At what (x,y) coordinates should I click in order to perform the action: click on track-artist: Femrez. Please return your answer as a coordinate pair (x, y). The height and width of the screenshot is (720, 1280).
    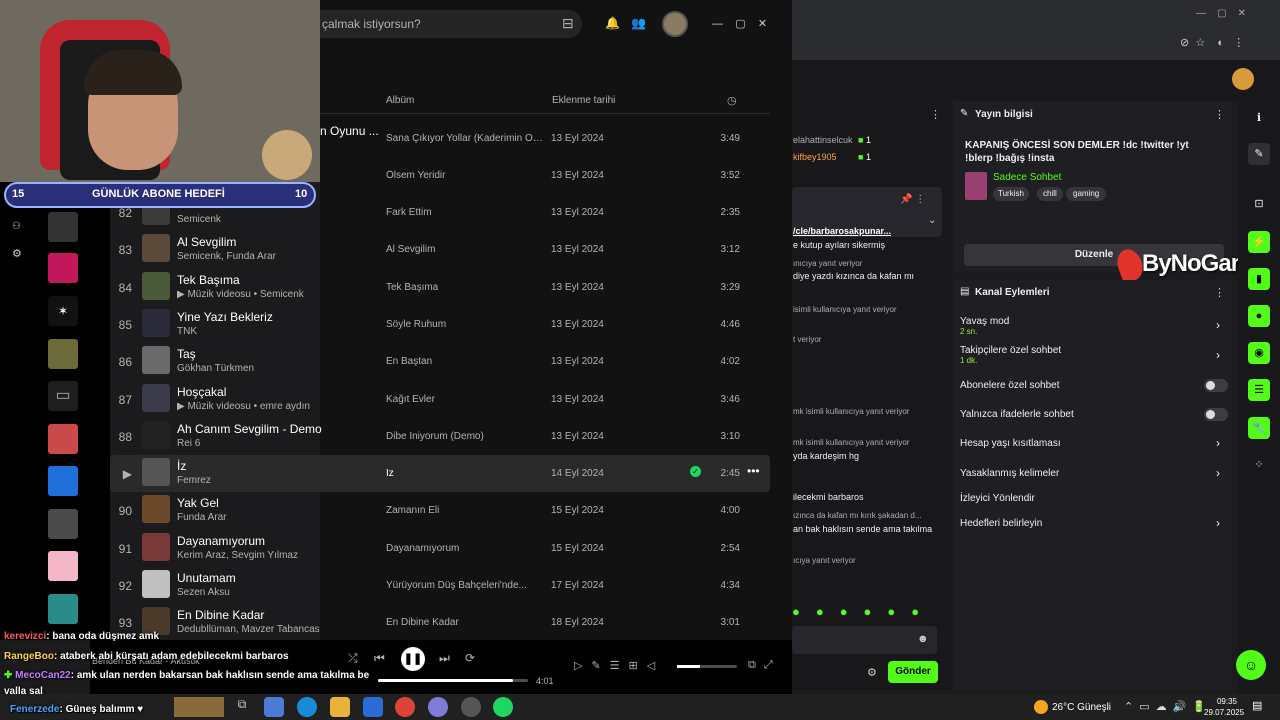
    Looking at the image, I should click on (194, 480).